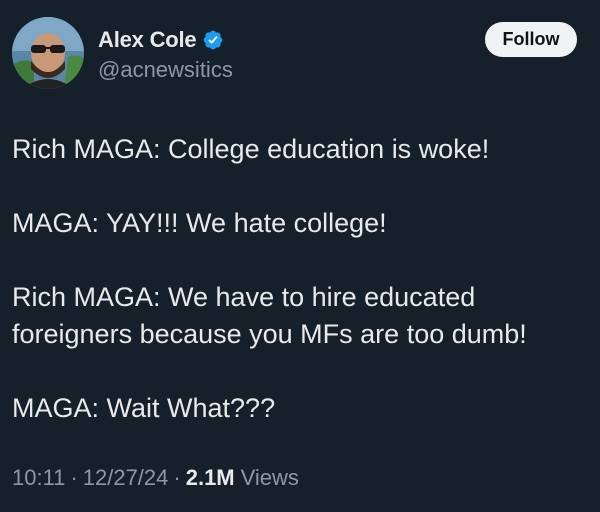  Describe the element at coordinates (244, 297) in the screenshot. I see `tweet-line: Rich MAGA: We have to hire educated` at that location.